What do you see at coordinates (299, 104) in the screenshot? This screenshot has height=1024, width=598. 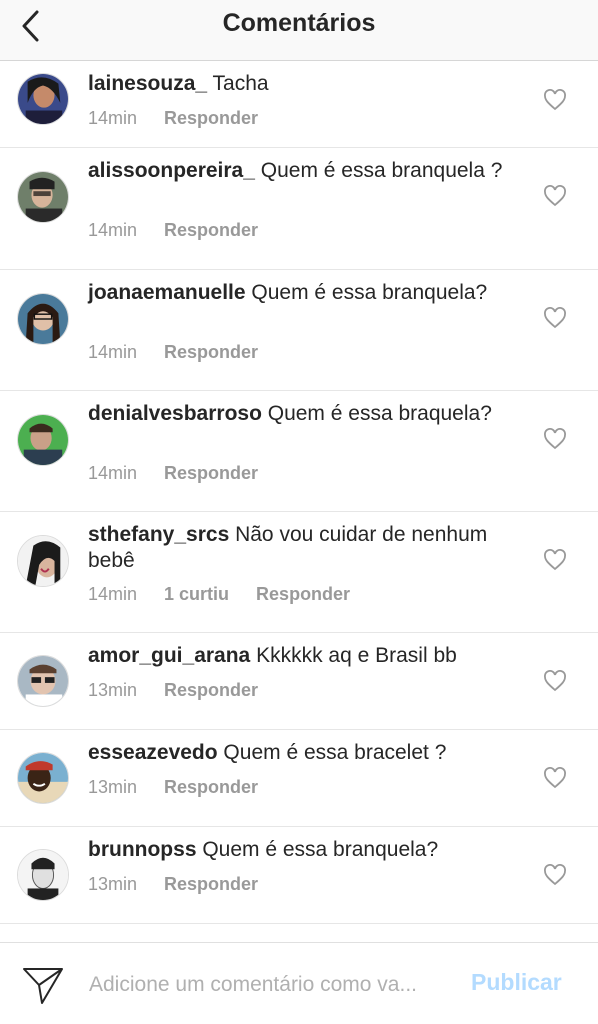 I see `comment-row: lainesouza_ Tacha 14min Responder` at bounding box center [299, 104].